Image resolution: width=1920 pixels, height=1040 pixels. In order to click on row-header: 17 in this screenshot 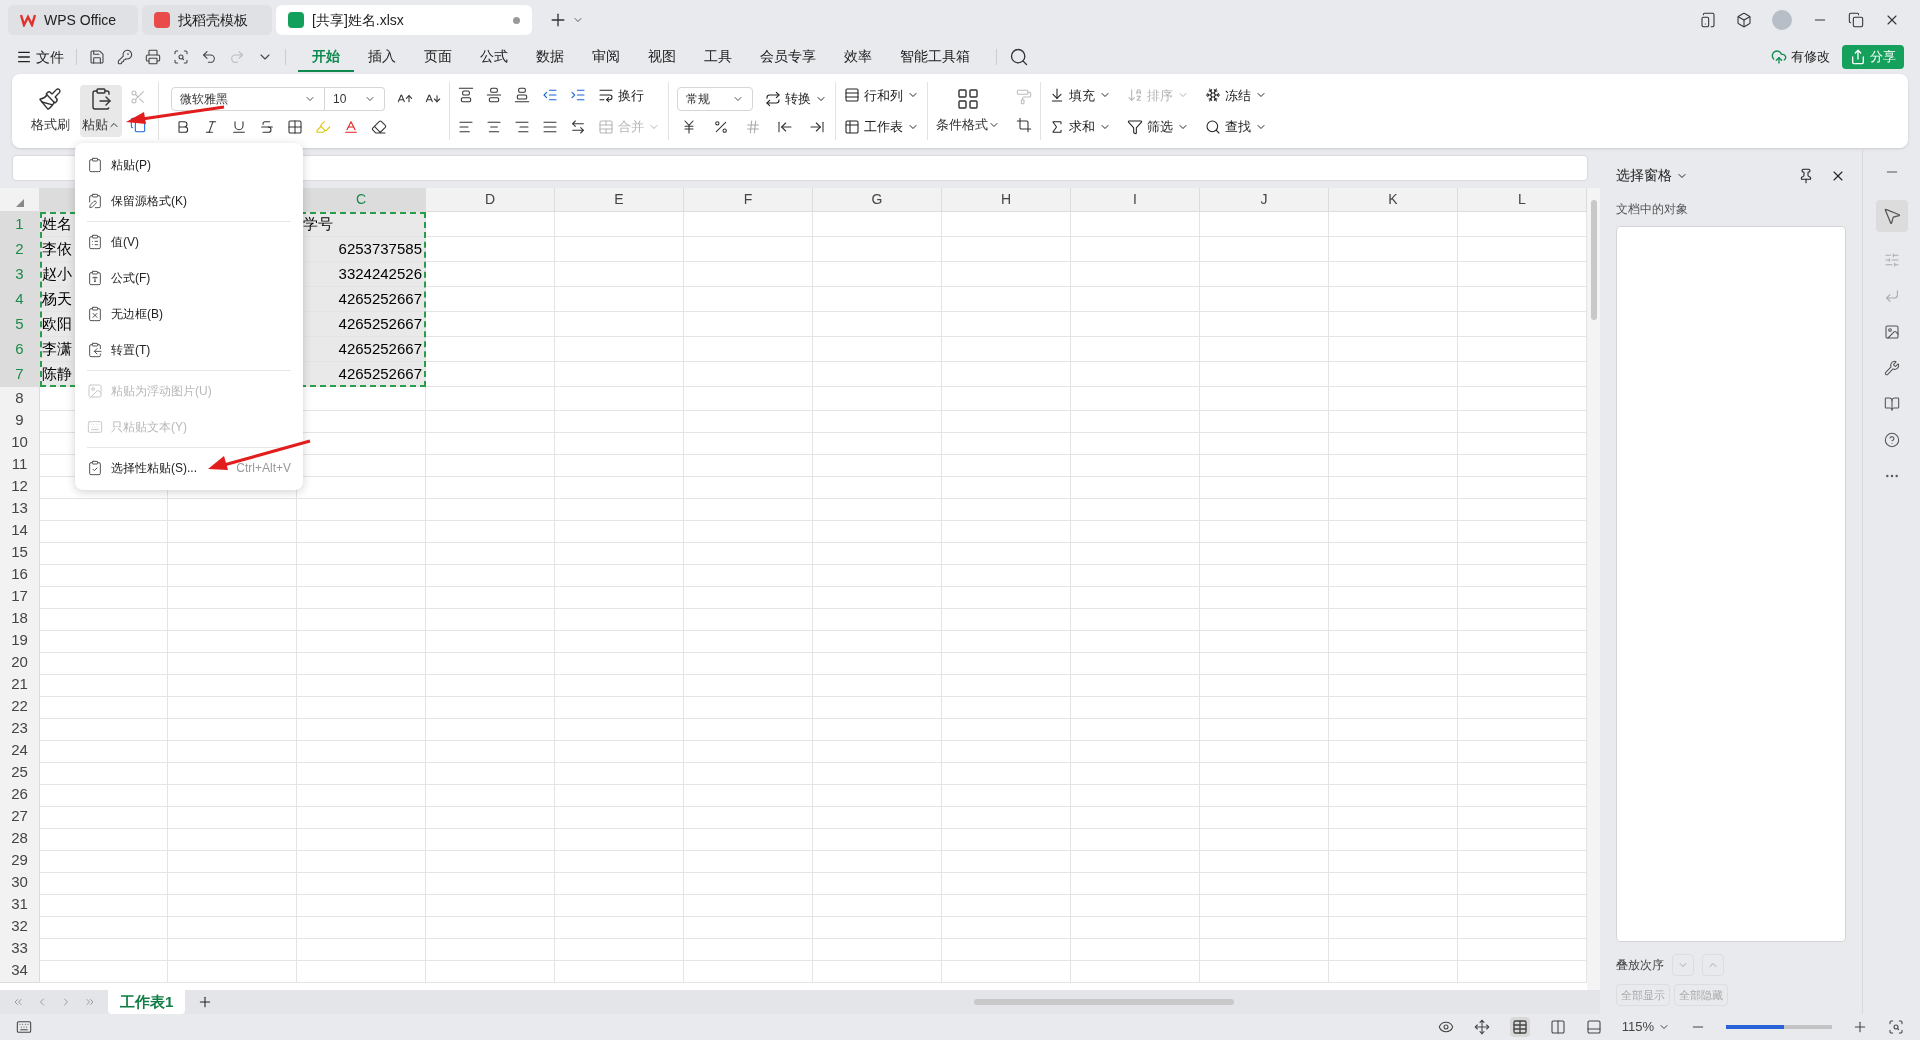, I will do `click(20, 597)`.